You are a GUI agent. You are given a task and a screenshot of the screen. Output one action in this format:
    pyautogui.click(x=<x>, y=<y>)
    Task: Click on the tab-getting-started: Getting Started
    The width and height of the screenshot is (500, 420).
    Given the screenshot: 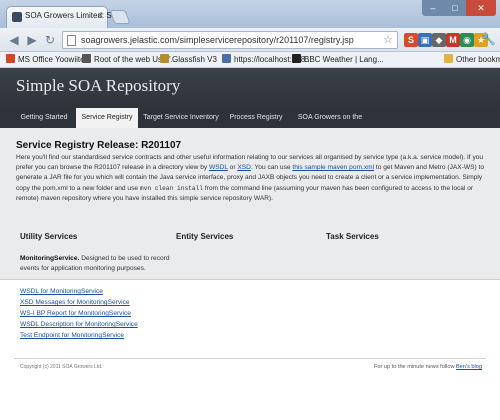 What is the action you would take?
    pyautogui.click(x=44, y=118)
    